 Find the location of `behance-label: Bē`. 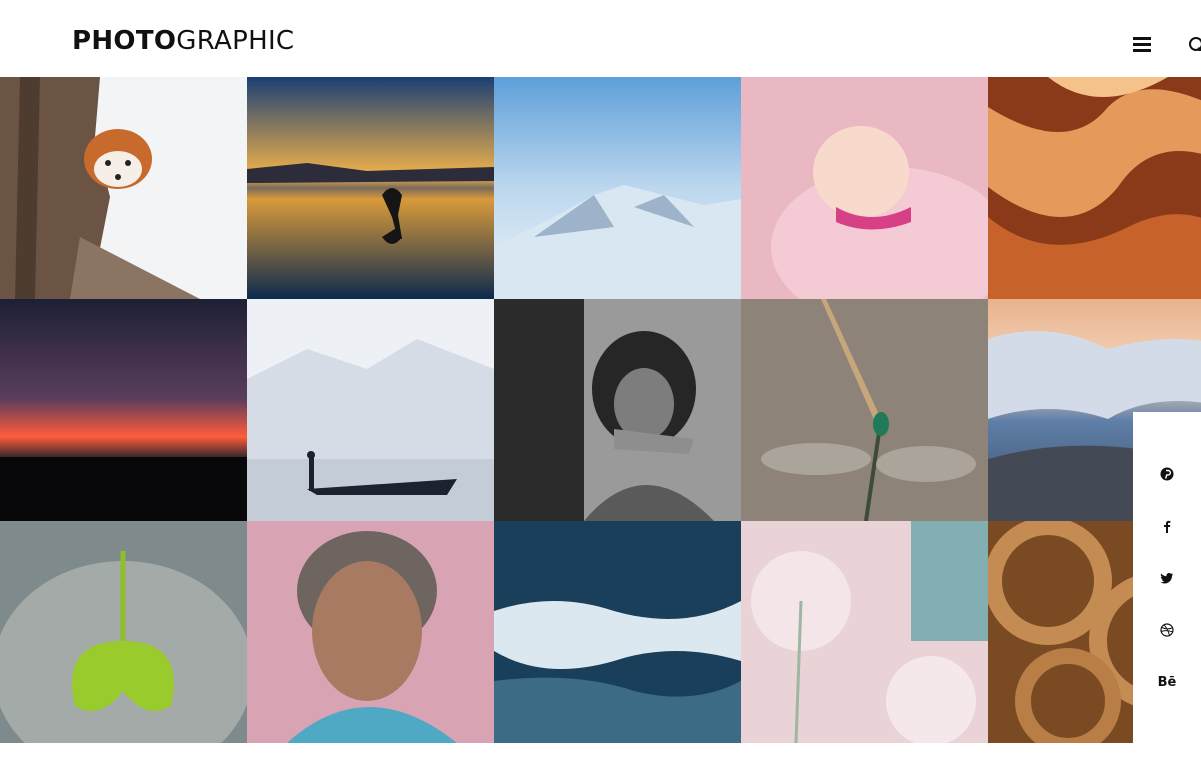

behance-label: Bē is located at coordinates (1167, 682).